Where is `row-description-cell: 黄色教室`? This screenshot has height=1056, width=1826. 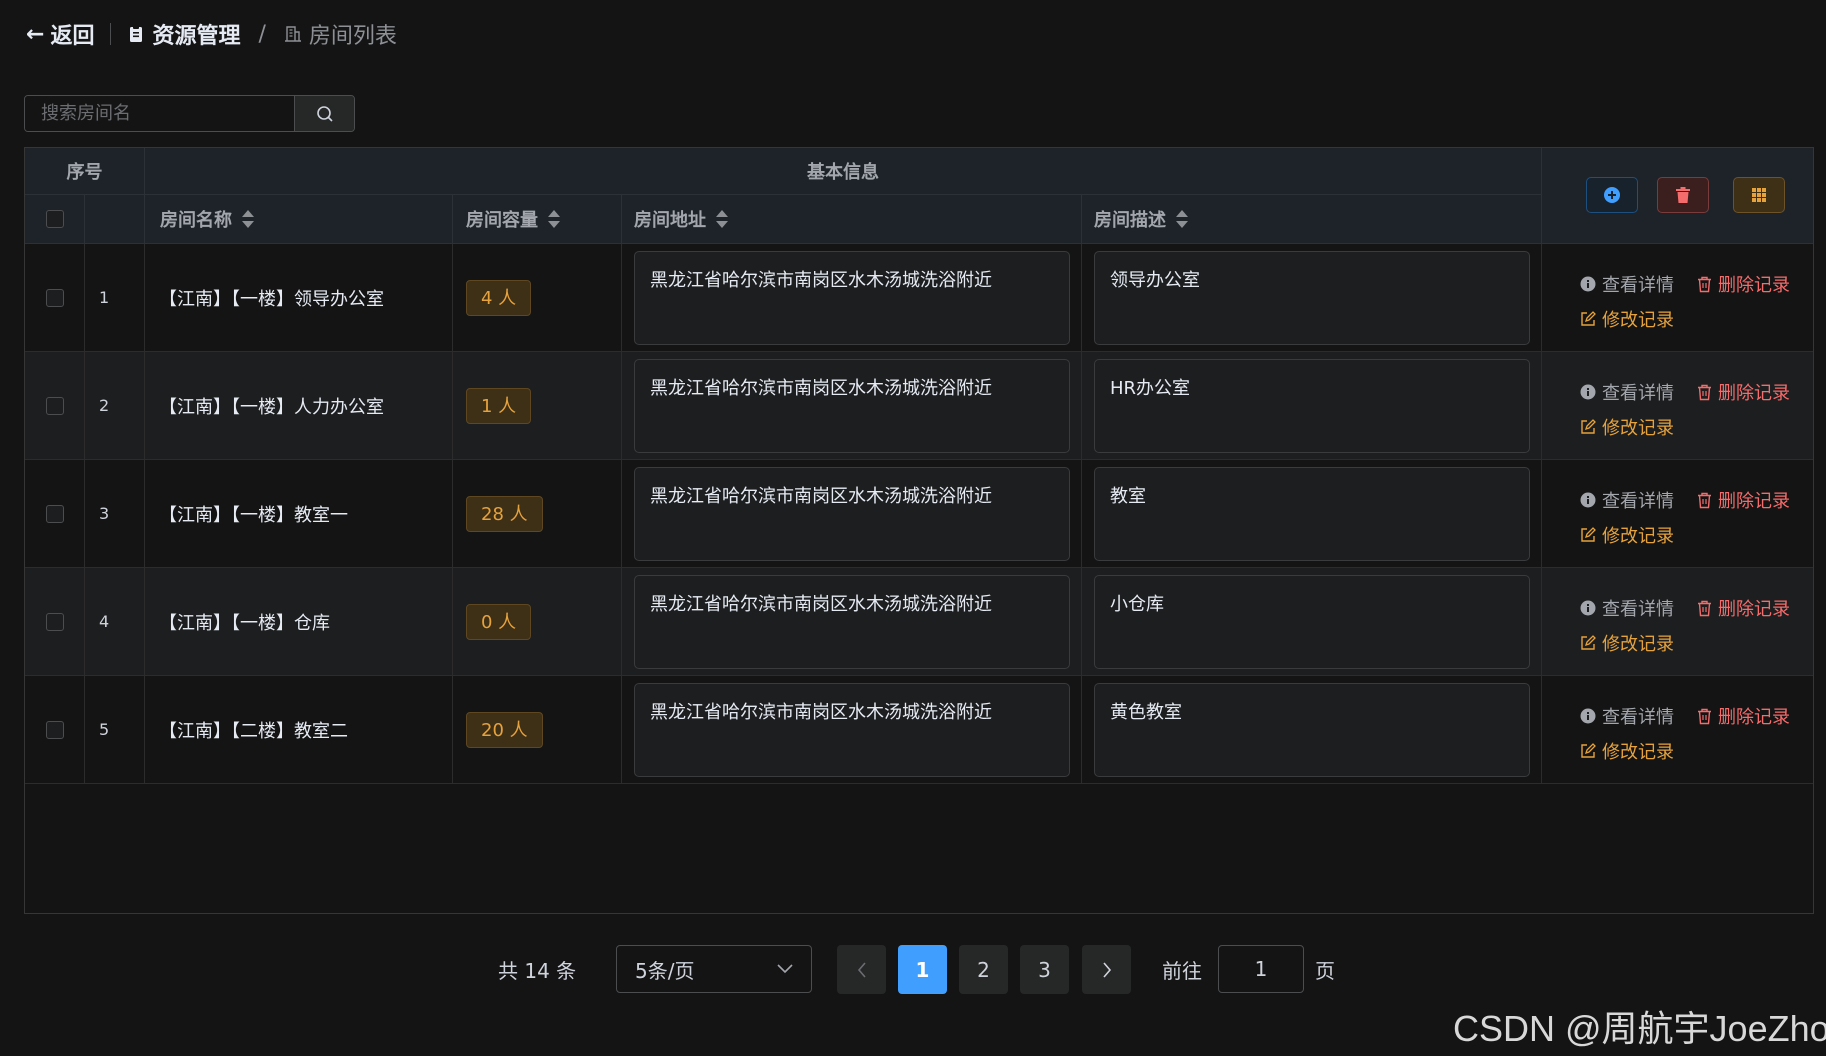
row-description-cell: 黄色教室 is located at coordinates (1312, 729).